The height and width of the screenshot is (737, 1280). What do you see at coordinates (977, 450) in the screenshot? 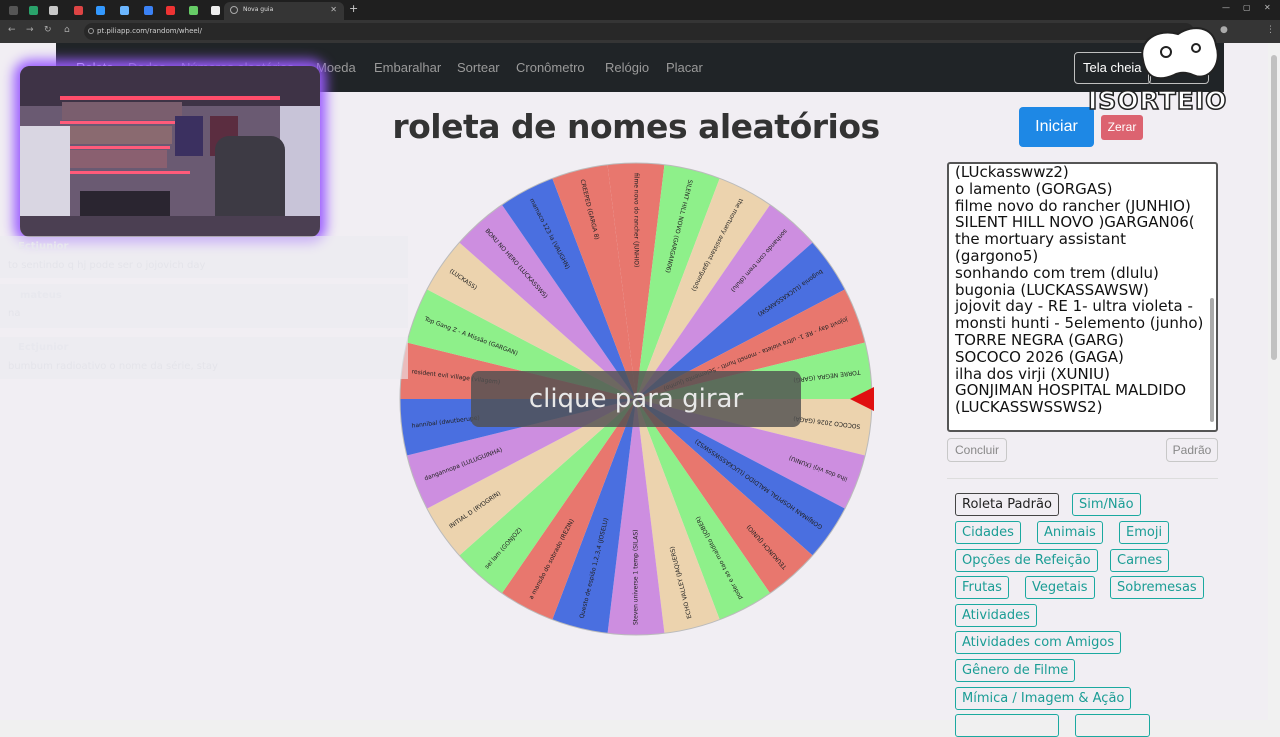
I see `conclude-button: Concluir` at bounding box center [977, 450].